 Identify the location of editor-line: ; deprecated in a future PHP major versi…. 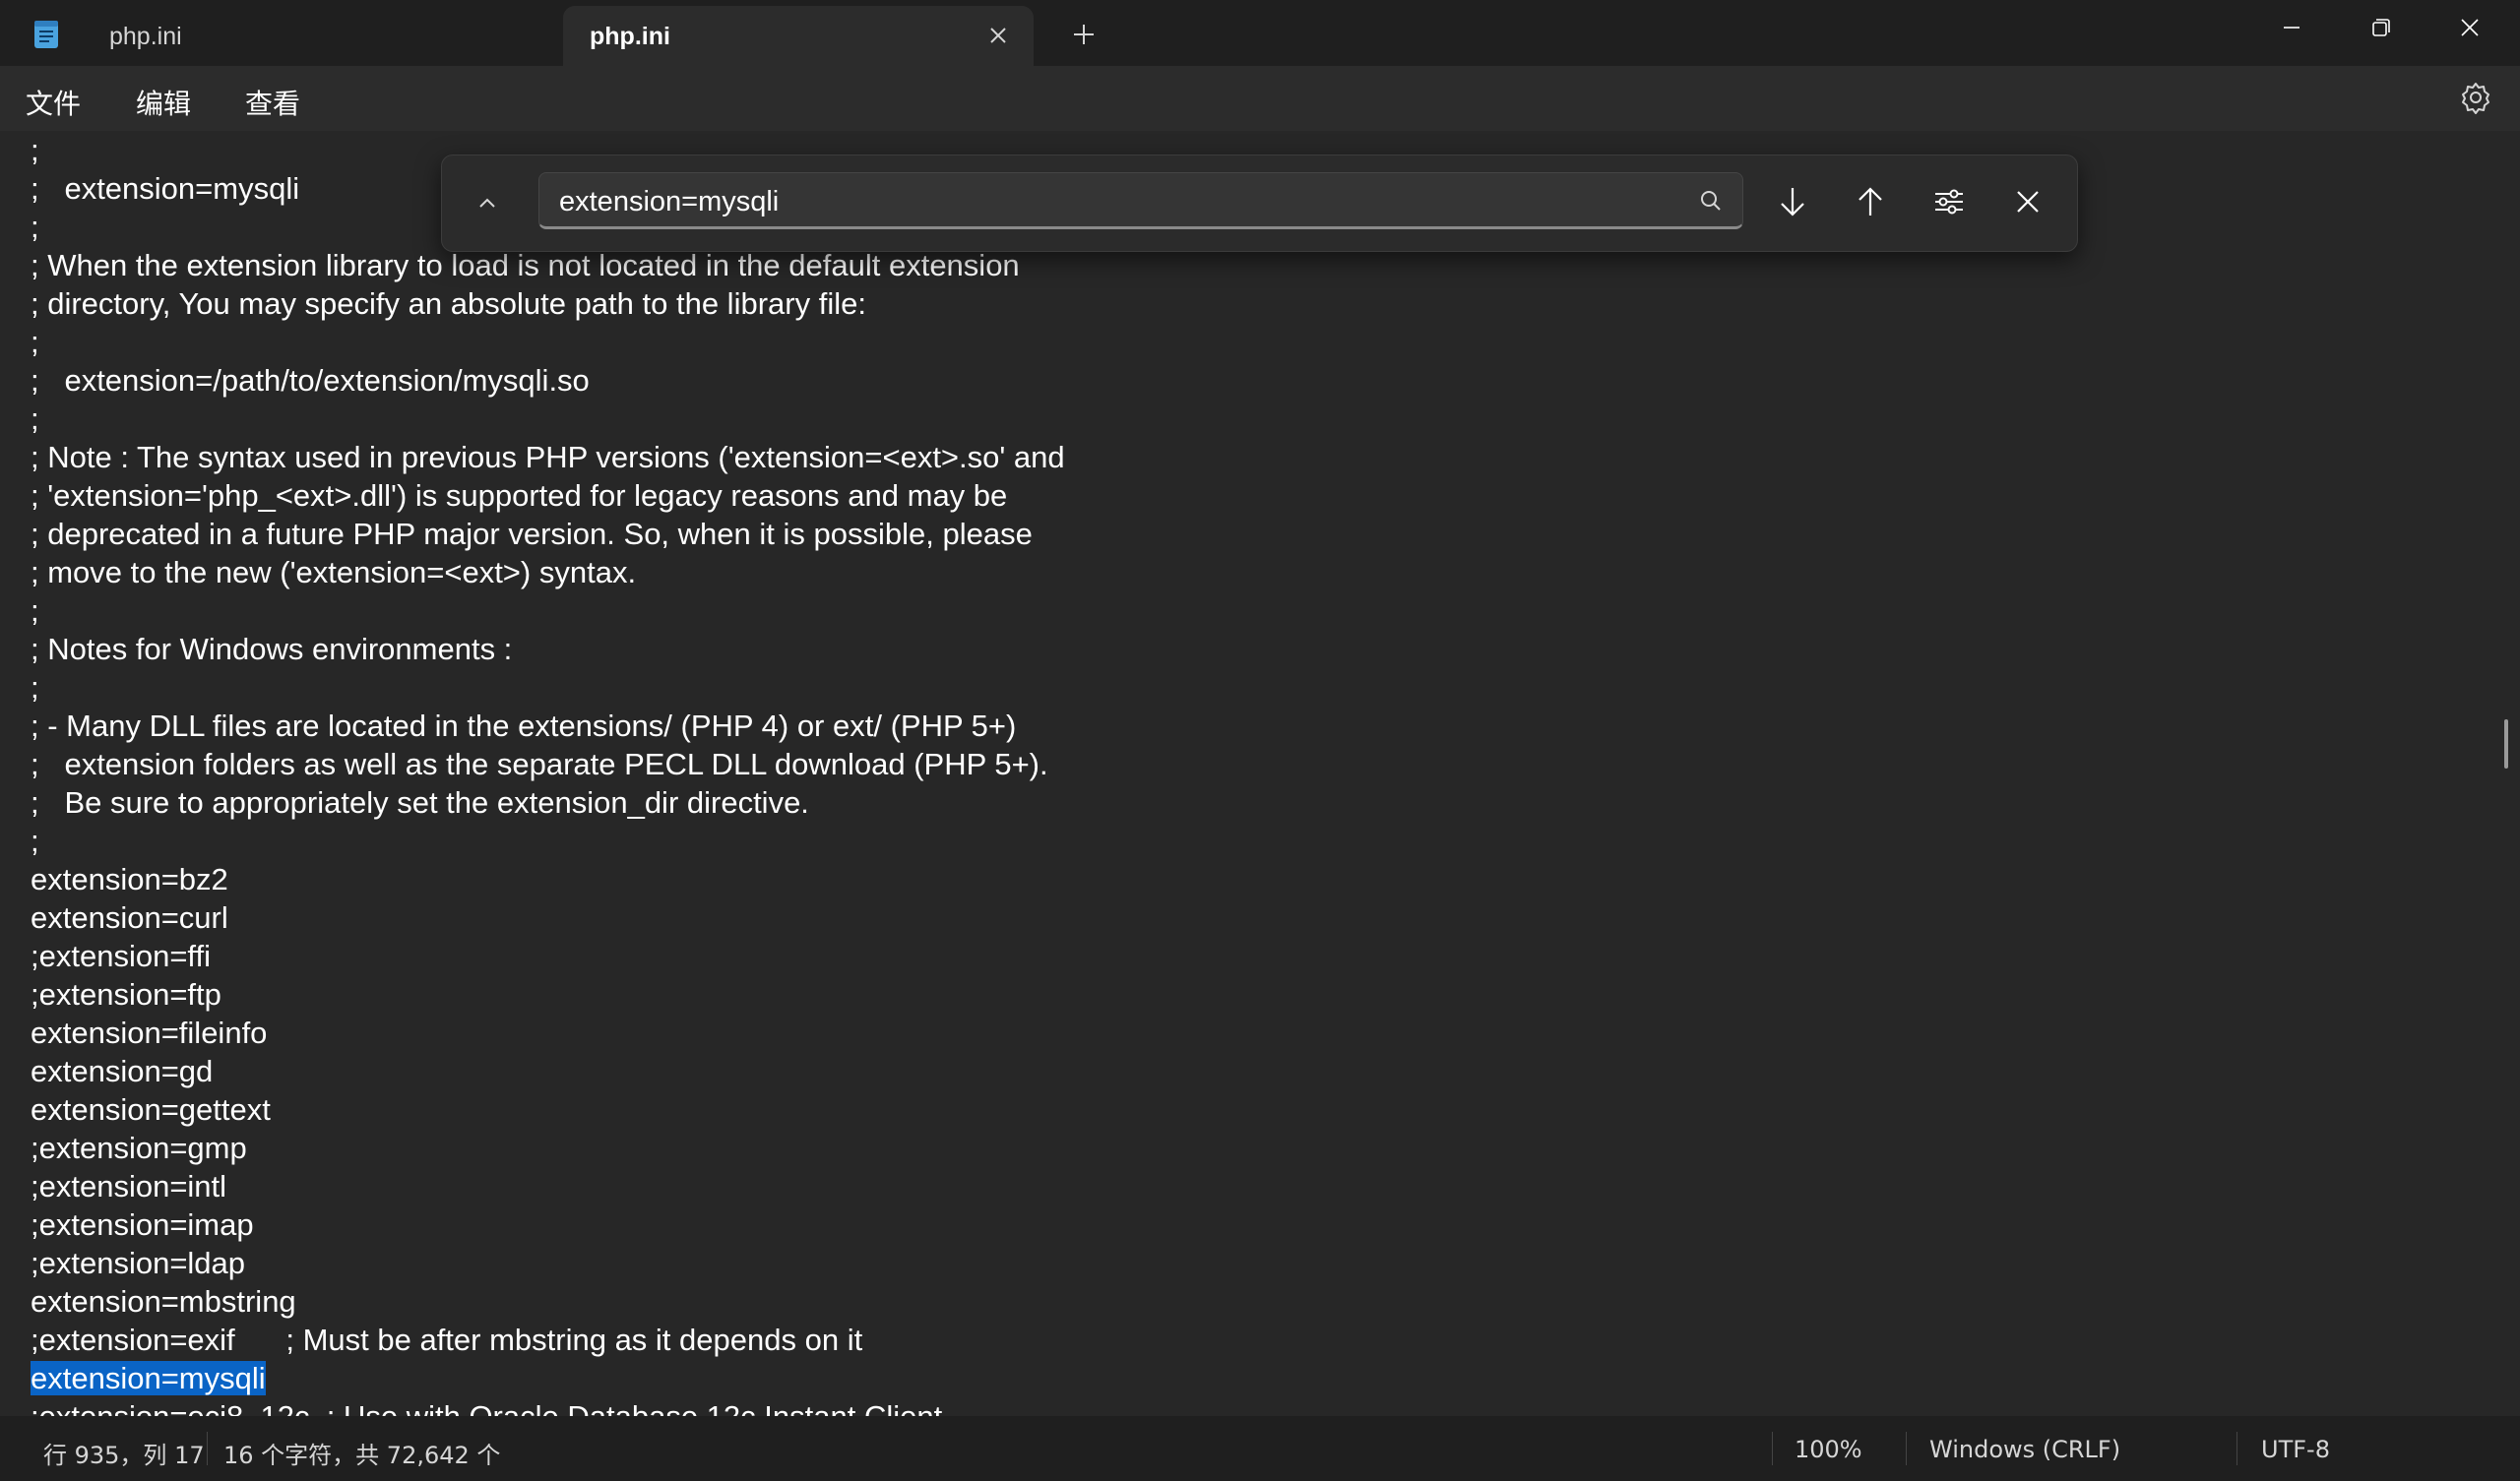
(548, 534).